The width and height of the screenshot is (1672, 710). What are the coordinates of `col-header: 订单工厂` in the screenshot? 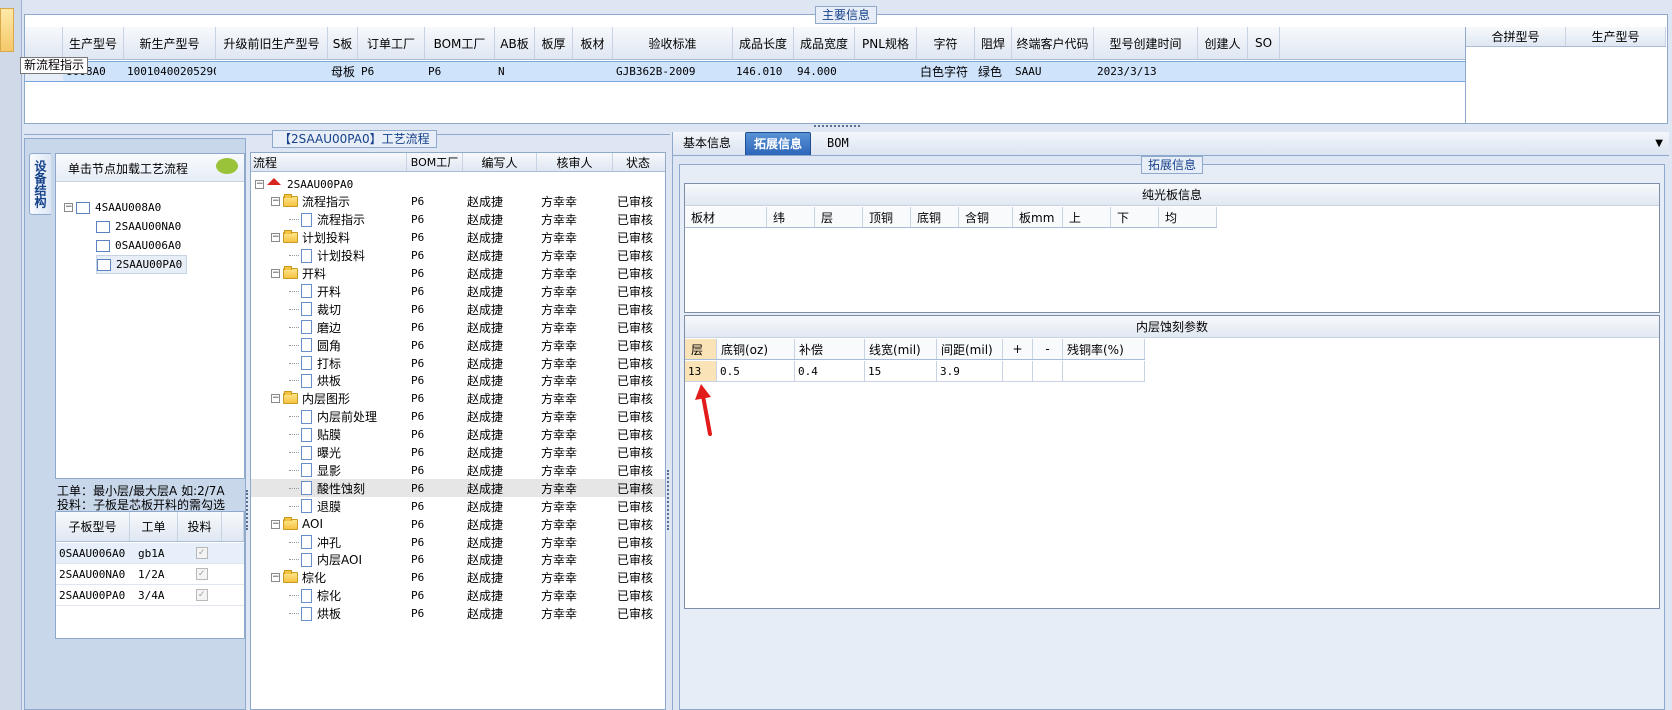 It's located at (391, 43).